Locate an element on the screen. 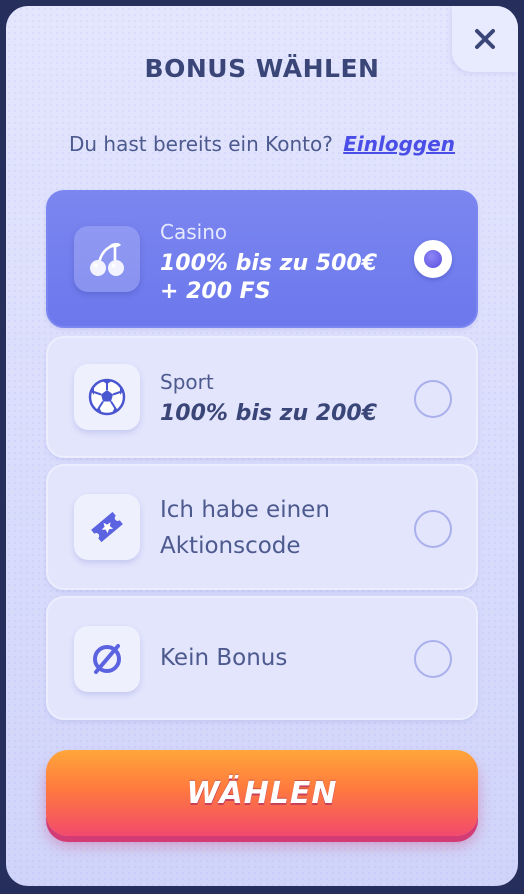 Image resolution: width=524 pixels, height=894 pixels. option-value-line2: + 200 FS is located at coordinates (215, 291).